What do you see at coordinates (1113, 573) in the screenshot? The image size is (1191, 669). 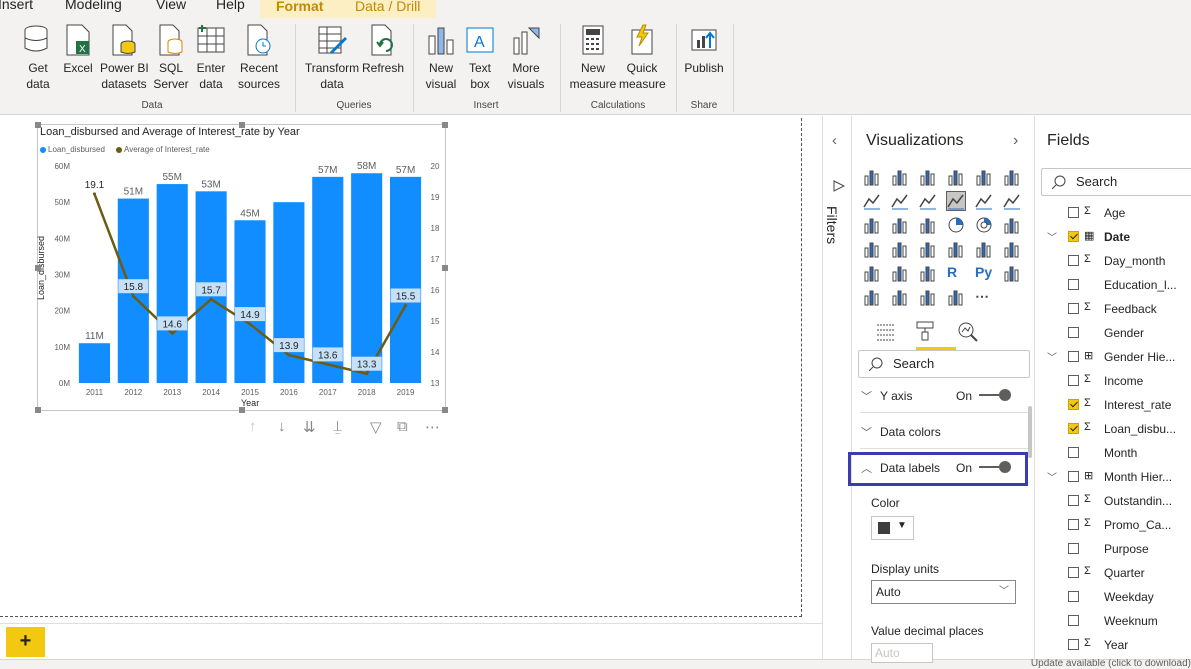 I see `field-item: Σ Quarter` at bounding box center [1113, 573].